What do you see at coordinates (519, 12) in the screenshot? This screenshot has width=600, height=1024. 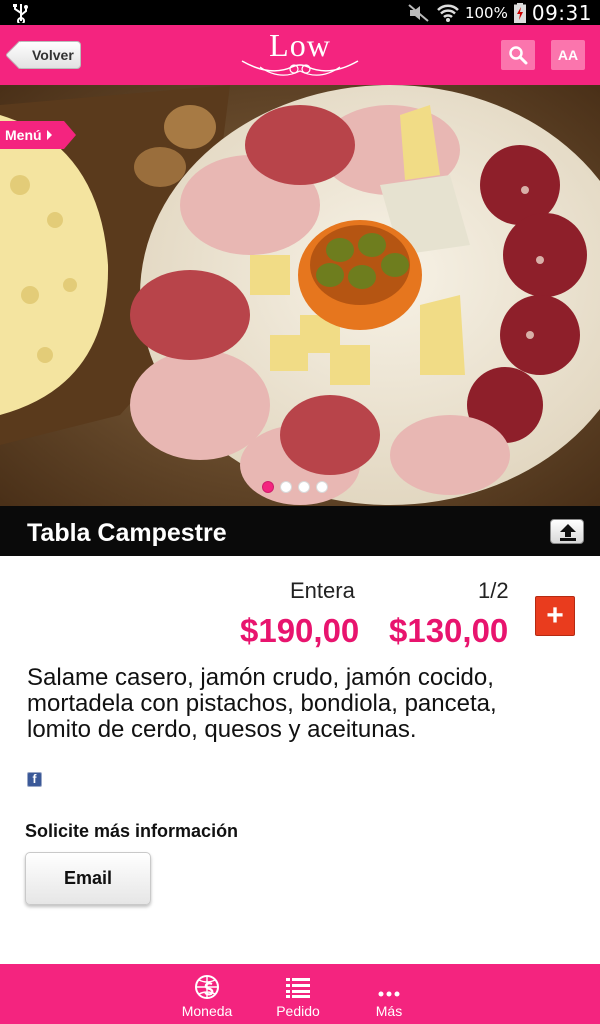 I see `battery-icon` at bounding box center [519, 12].